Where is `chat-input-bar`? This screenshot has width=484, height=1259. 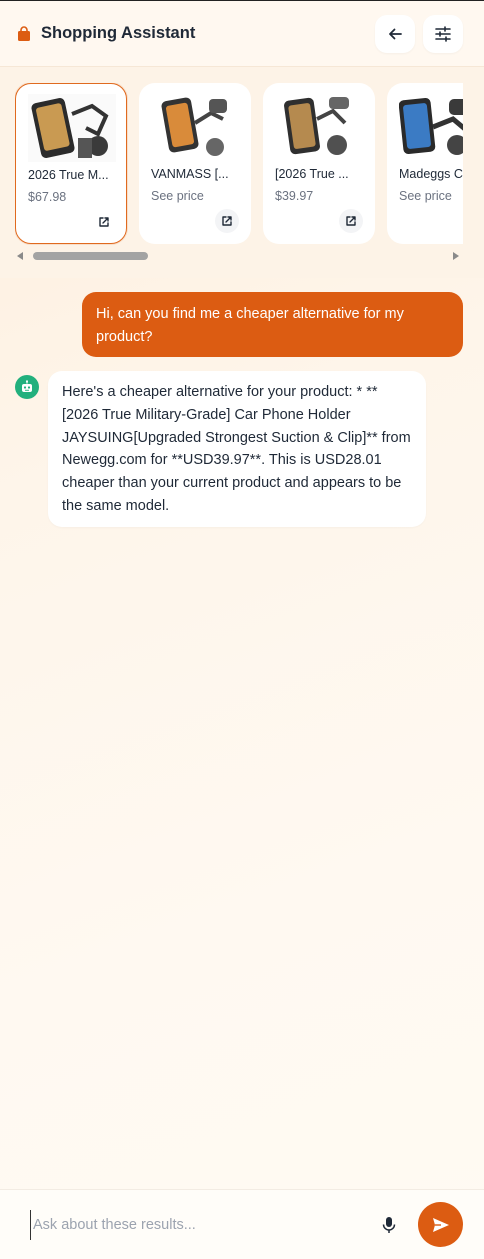
chat-input-bar is located at coordinates (242, 1224).